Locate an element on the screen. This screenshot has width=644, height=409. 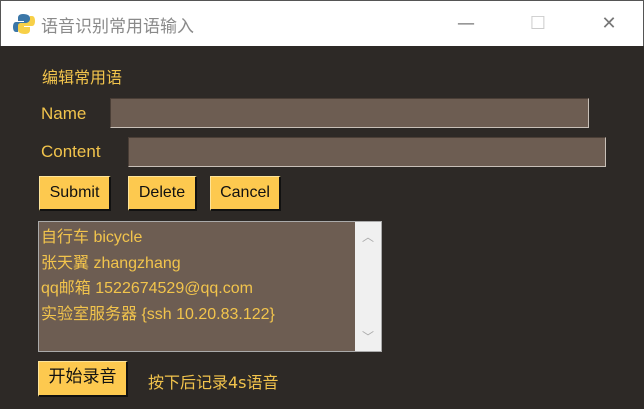
submit-button: Submit is located at coordinates (75, 193).